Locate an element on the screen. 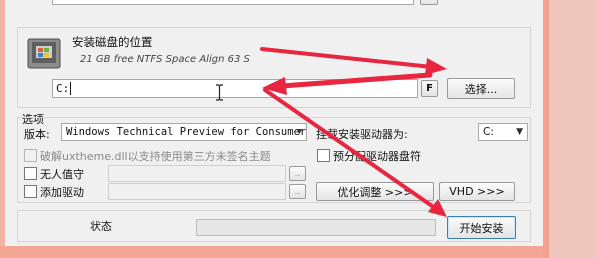  annotation-arrow-to-choose is located at coordinates (347, 58).